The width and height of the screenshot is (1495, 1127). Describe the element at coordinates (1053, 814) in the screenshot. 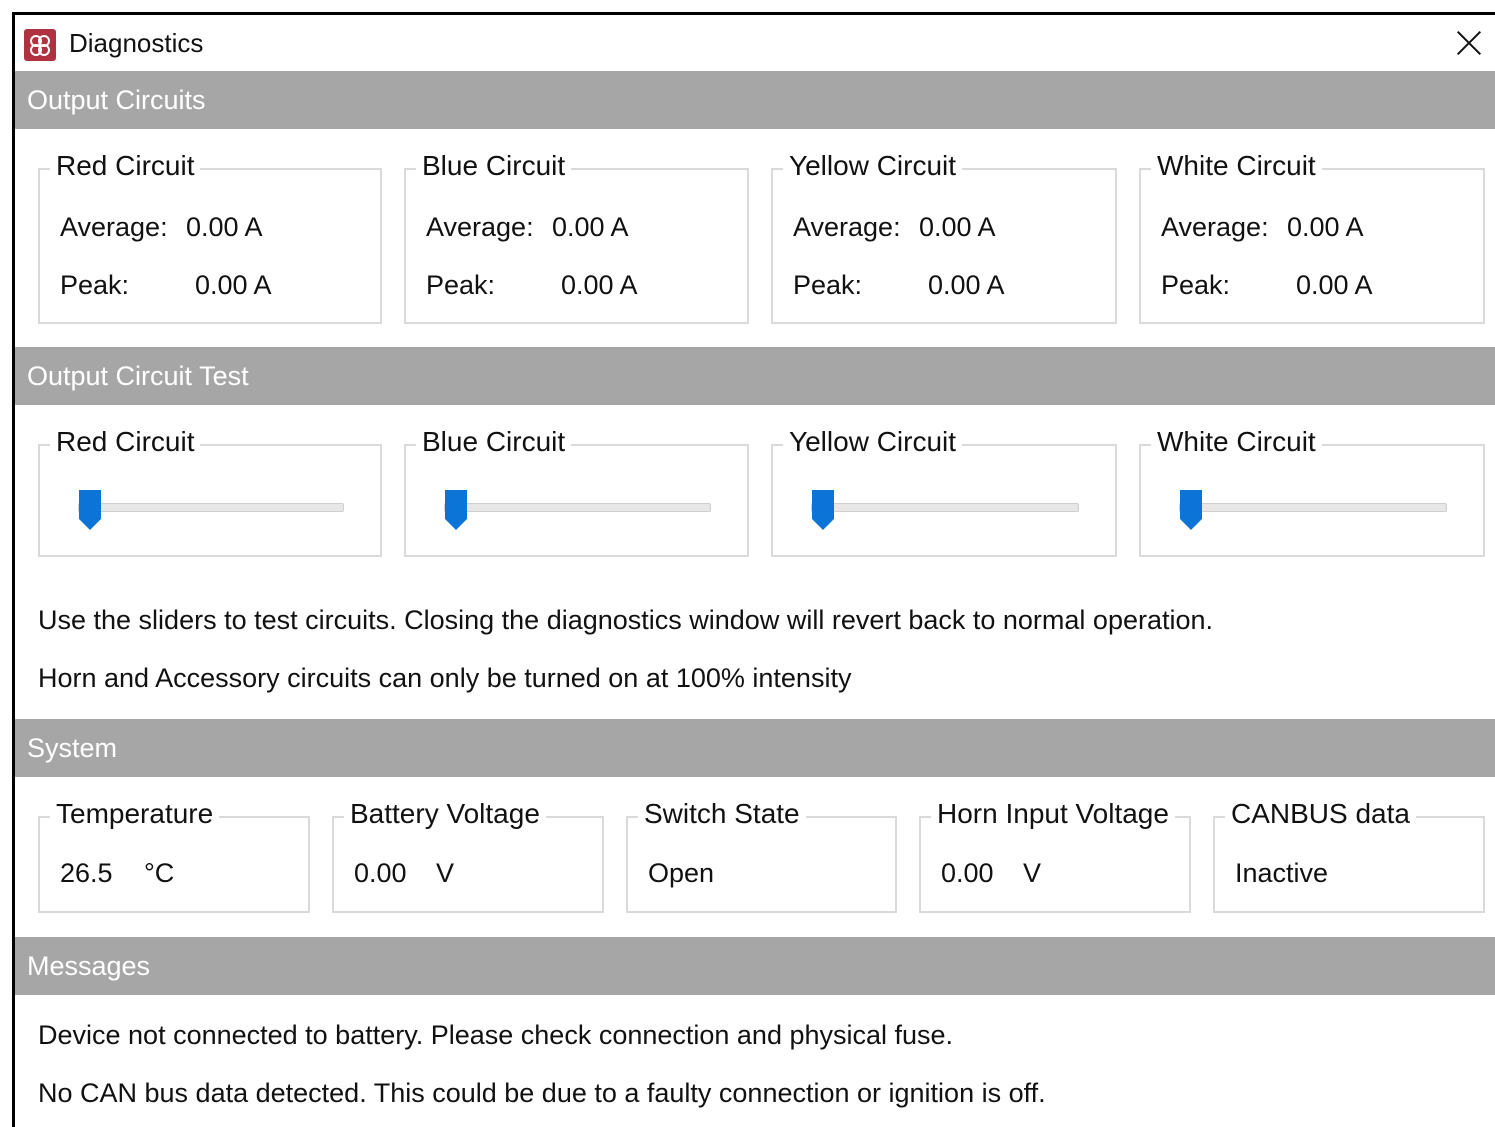

I see `group-label: Horn Input Voltage` at that location.